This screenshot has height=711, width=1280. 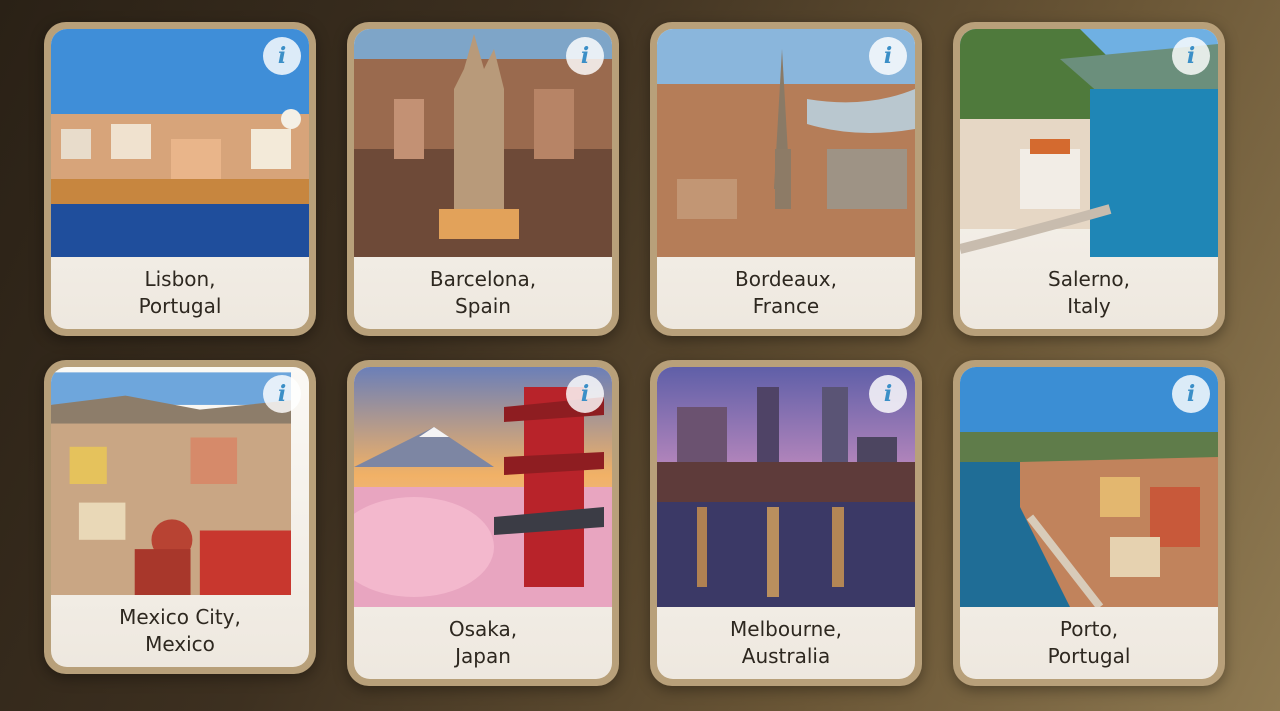 What do you see at coordinates (483, 656) in the screenshot?
I see `country-name: Japan` at bounding box center [483, 656].